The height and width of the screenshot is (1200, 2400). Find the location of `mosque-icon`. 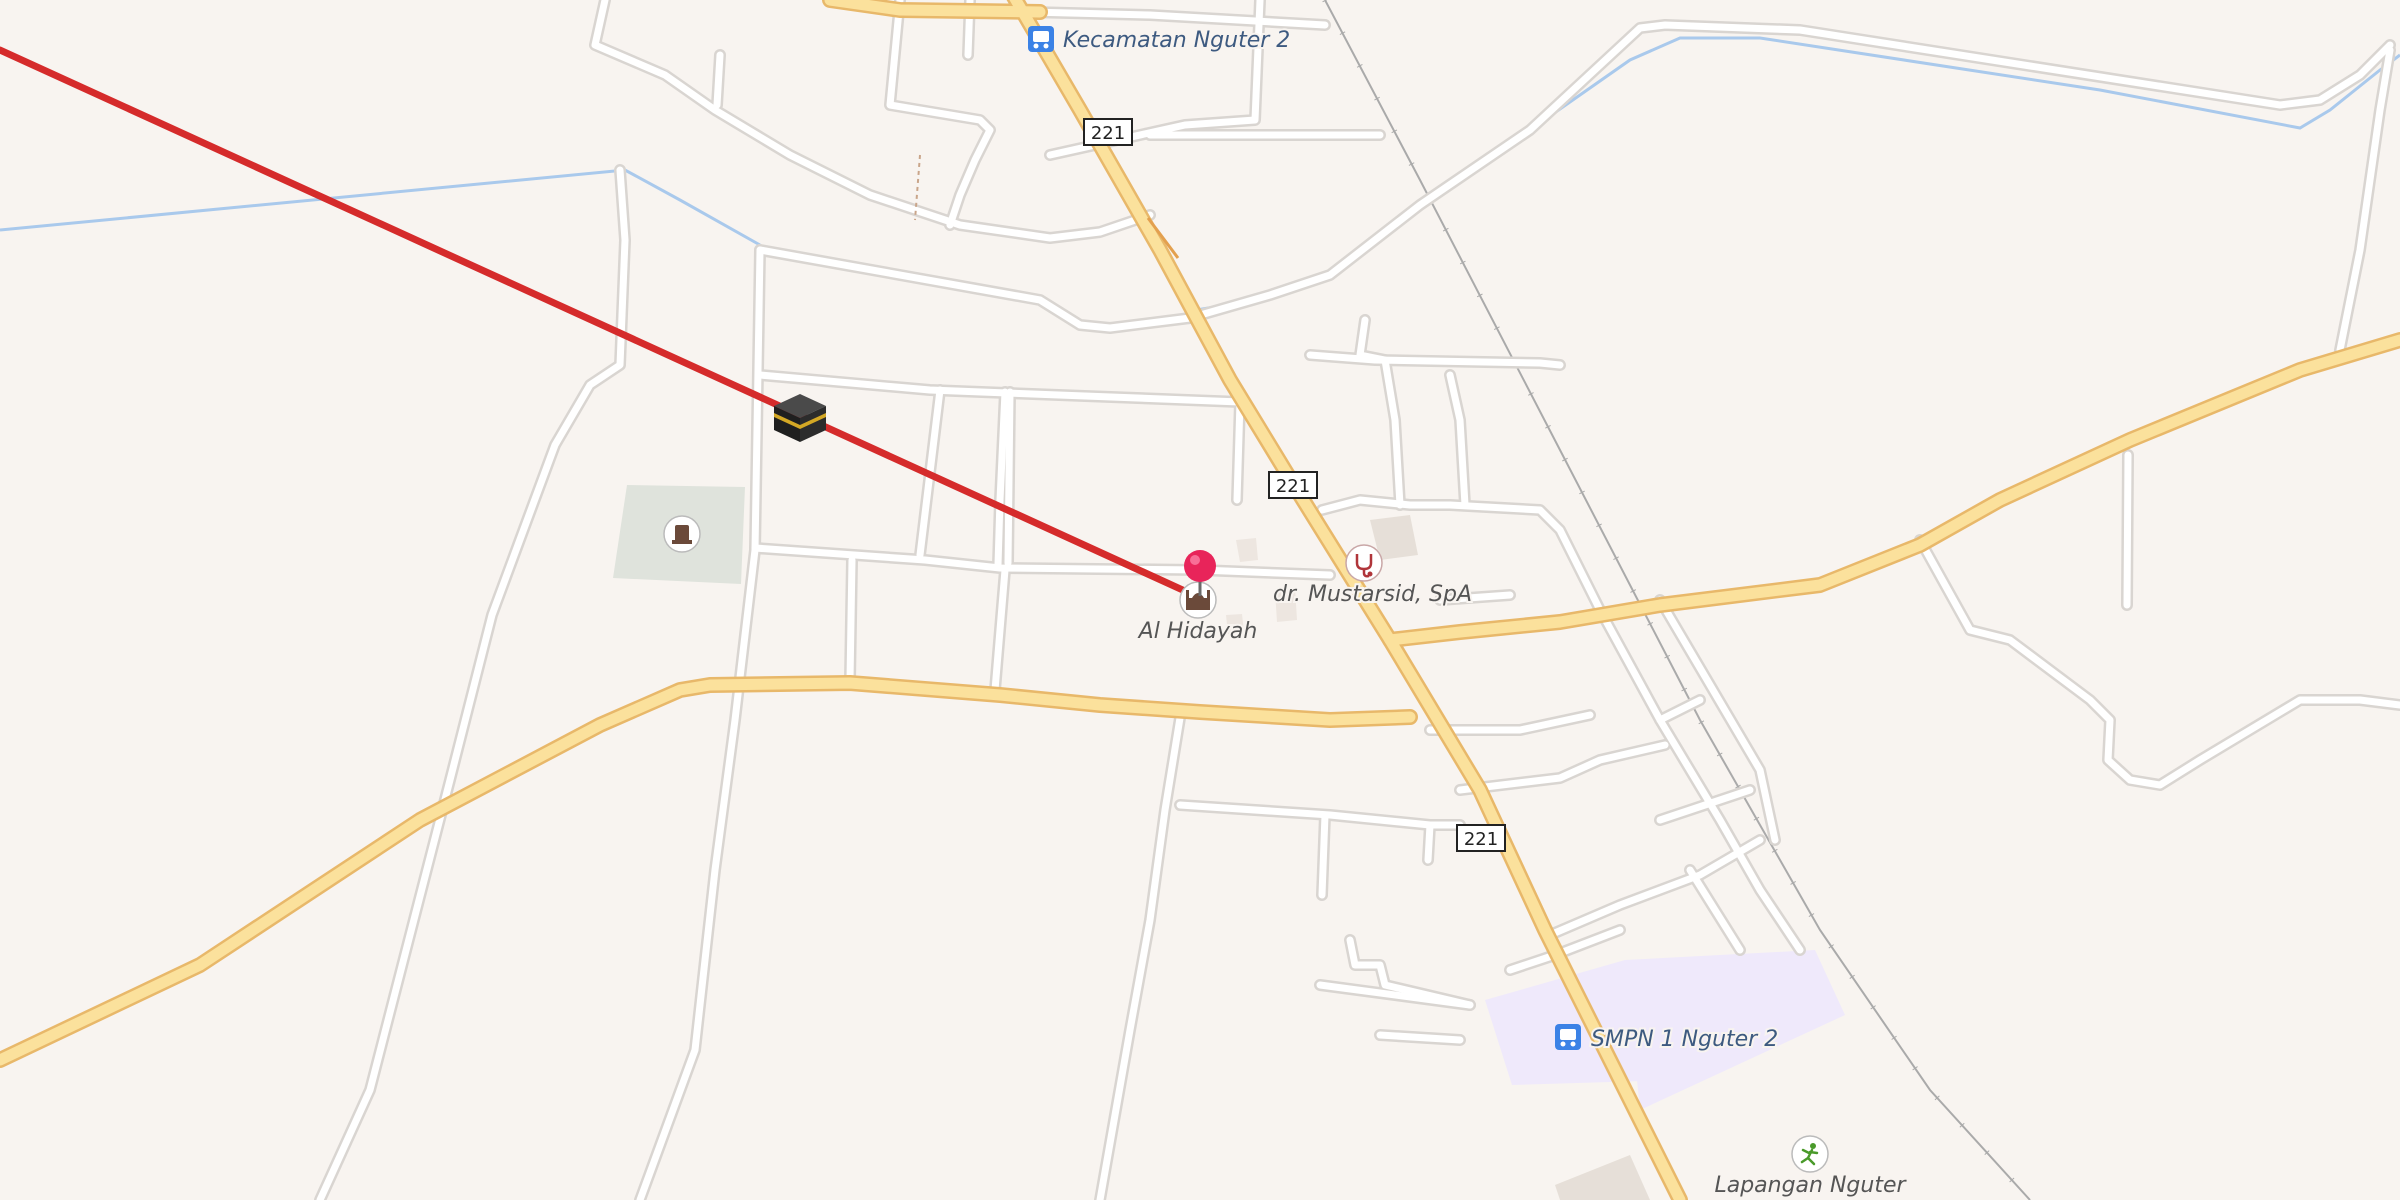

mosque-icon is located at coordinates (1198, 600).